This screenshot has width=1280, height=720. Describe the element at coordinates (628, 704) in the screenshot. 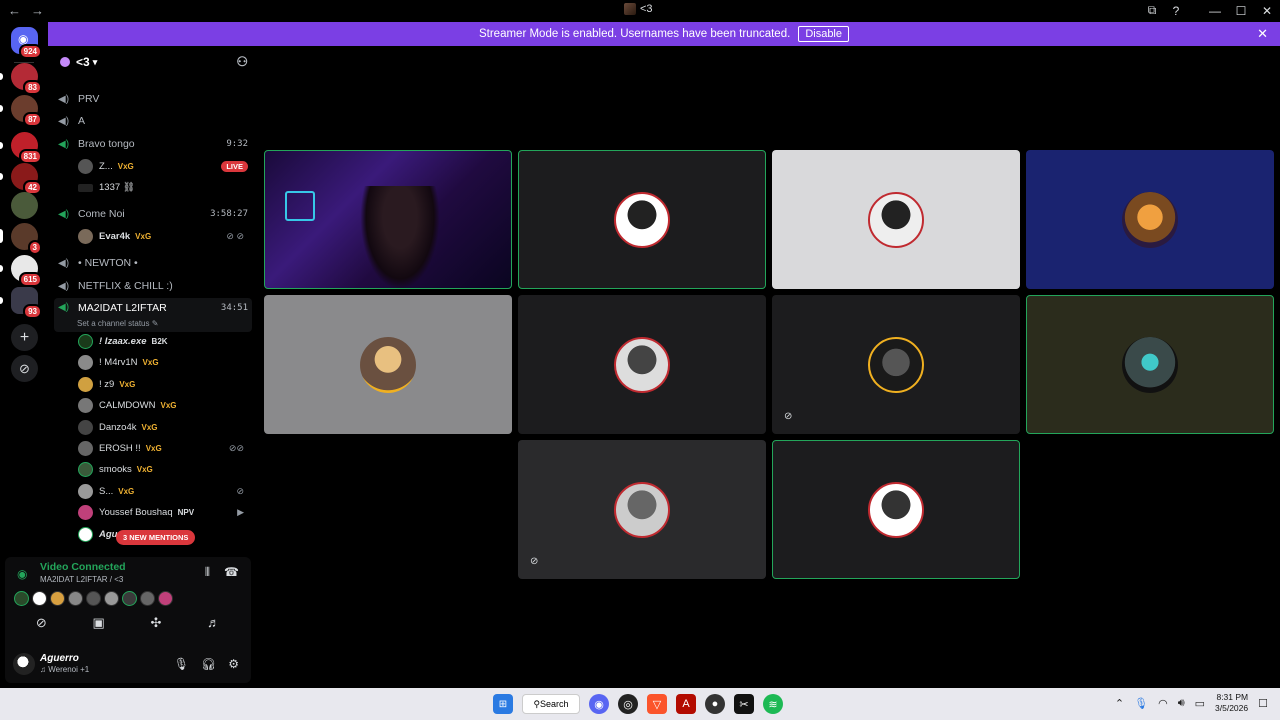

I see `chrome-app-icon: ◎` at that location.